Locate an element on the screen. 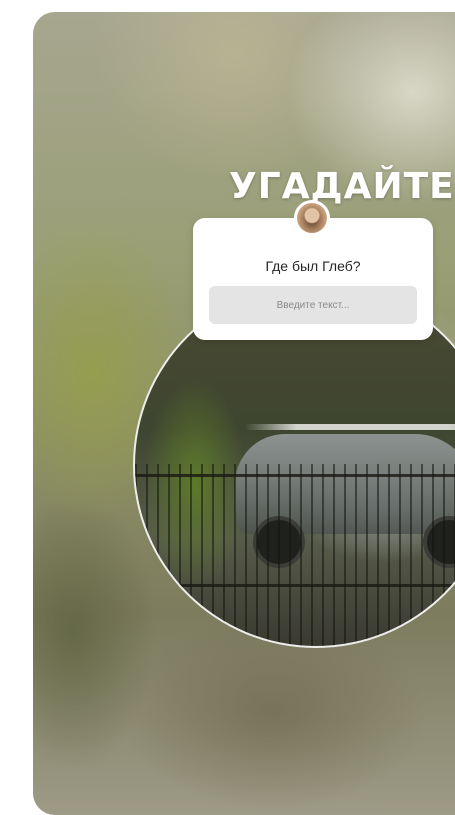 The image size is (455, 815). answer-input is located at coordinates (313, 305).